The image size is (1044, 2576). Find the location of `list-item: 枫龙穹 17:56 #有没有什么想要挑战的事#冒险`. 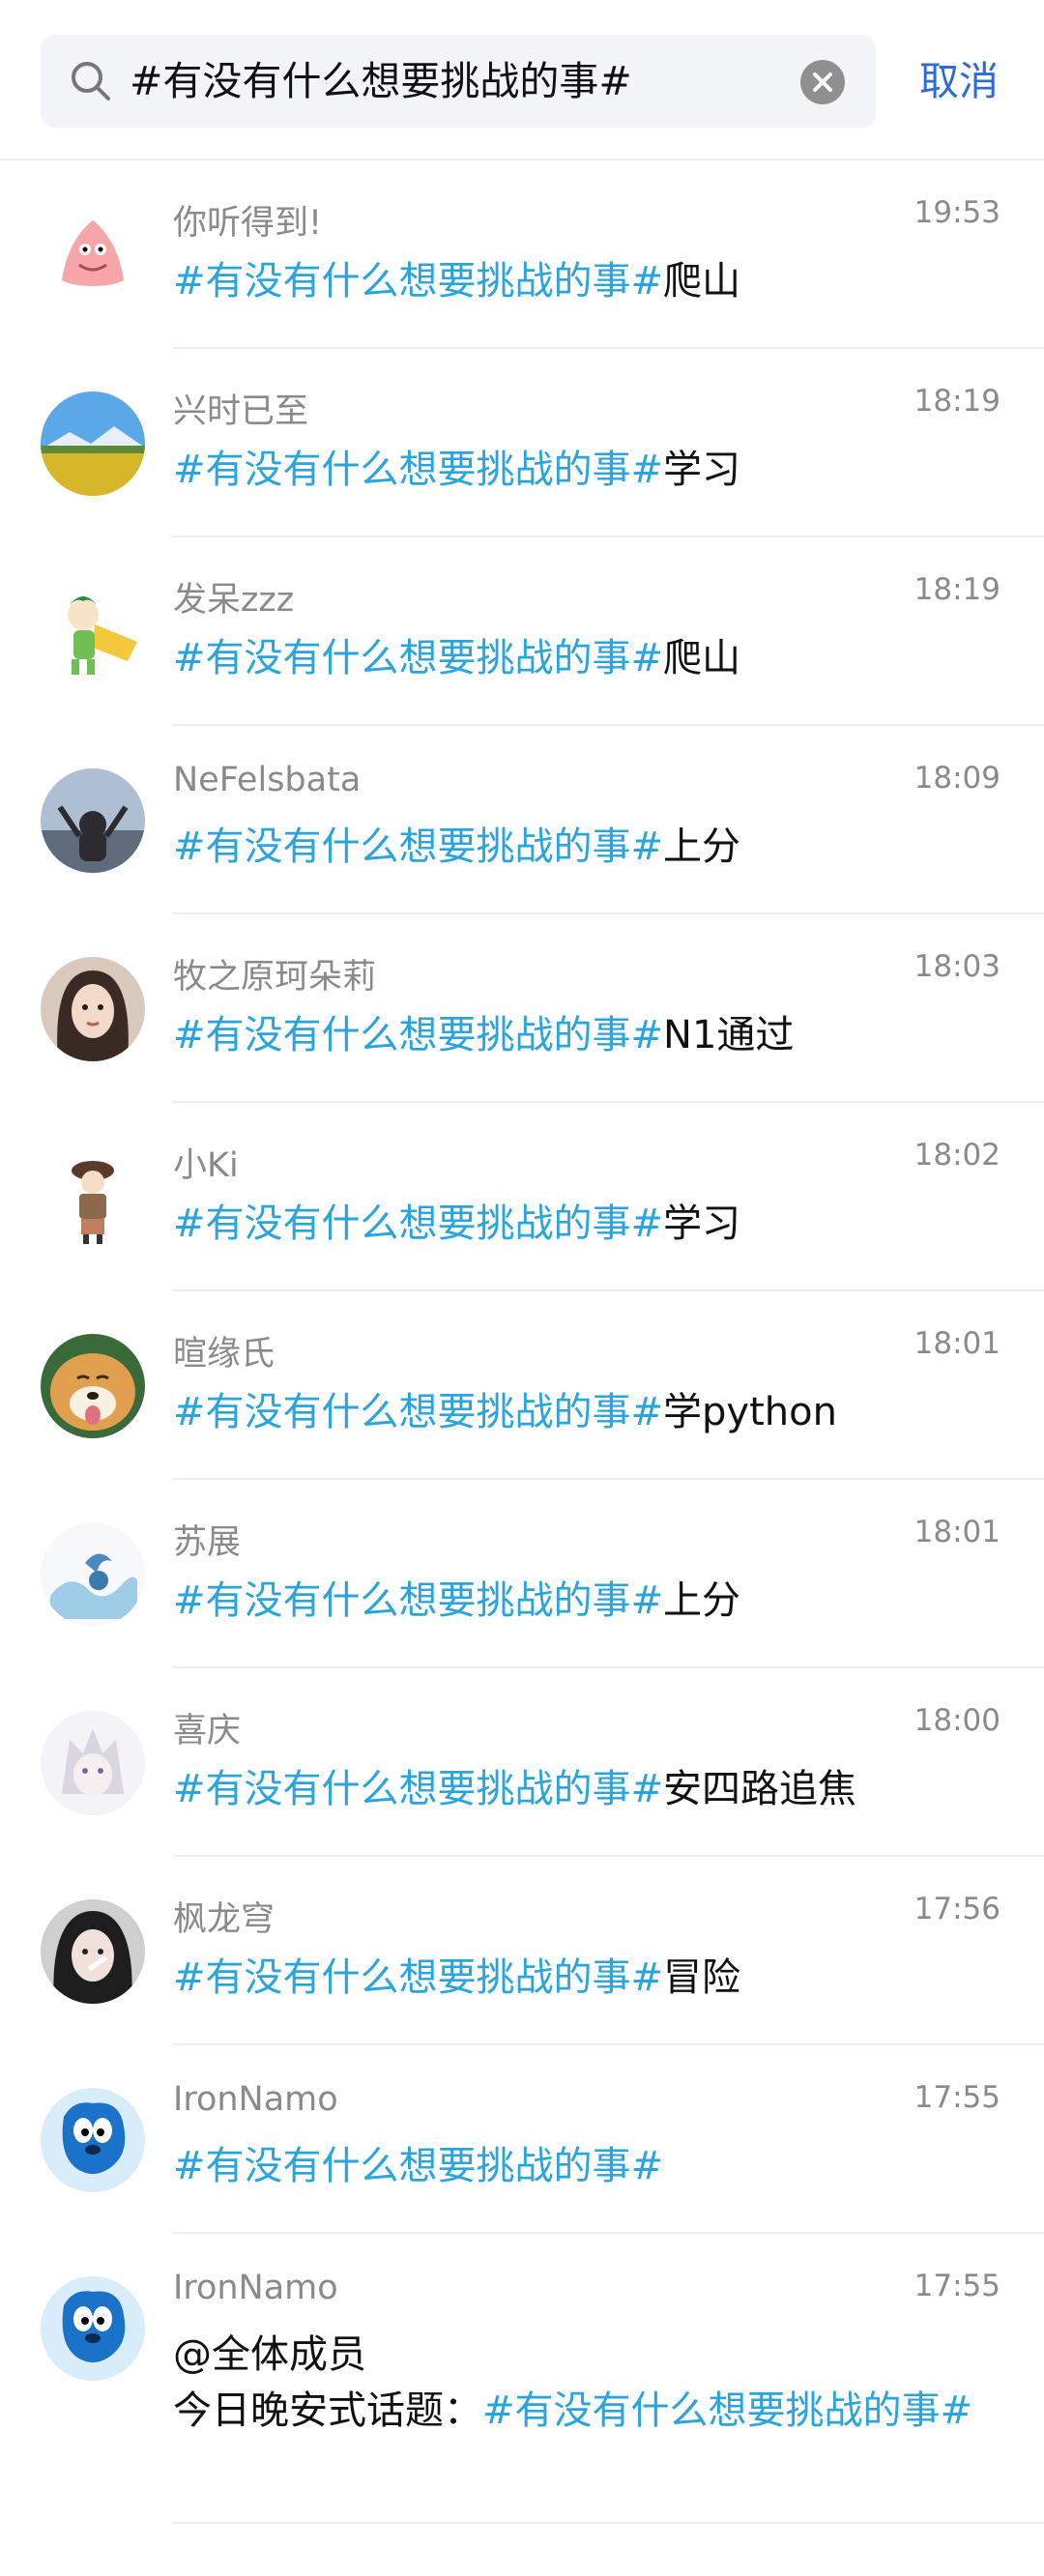

list-item: 枫龙穹 17:56 #有没有什么想要挑战的事#冒险 is located at coordinates (522, 1951).